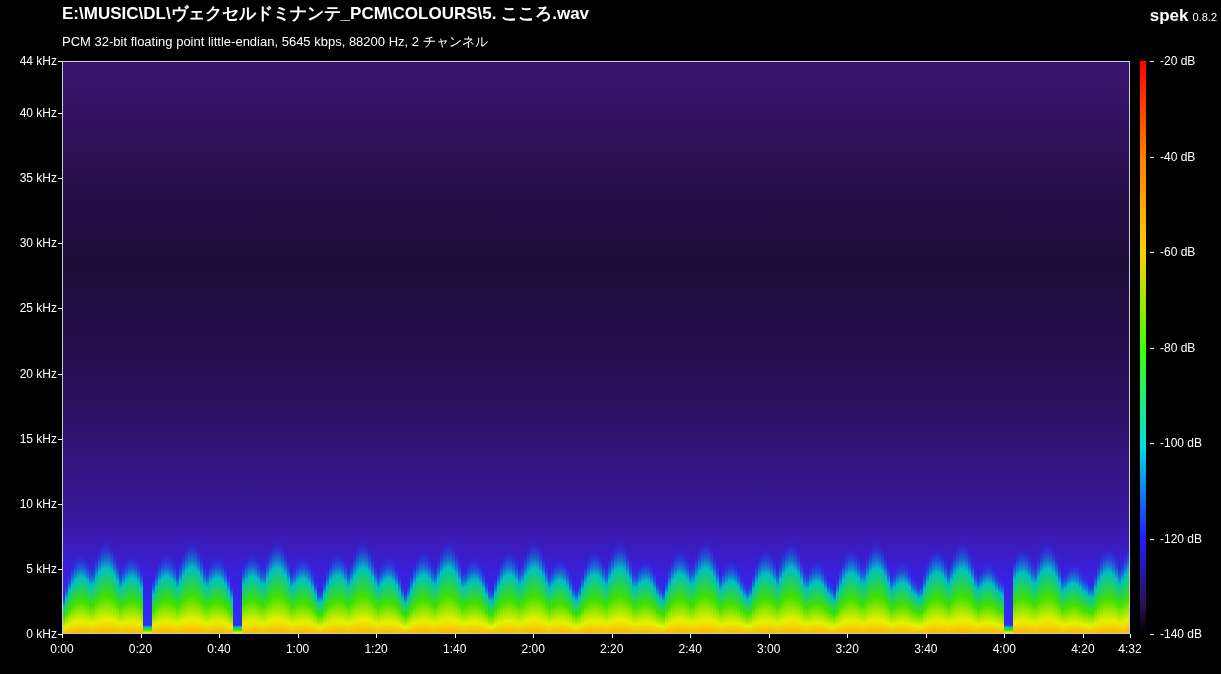 The width and height of the screenshot is (1221, 674). I want to click on time-label: 2:40, so click(690, 649).